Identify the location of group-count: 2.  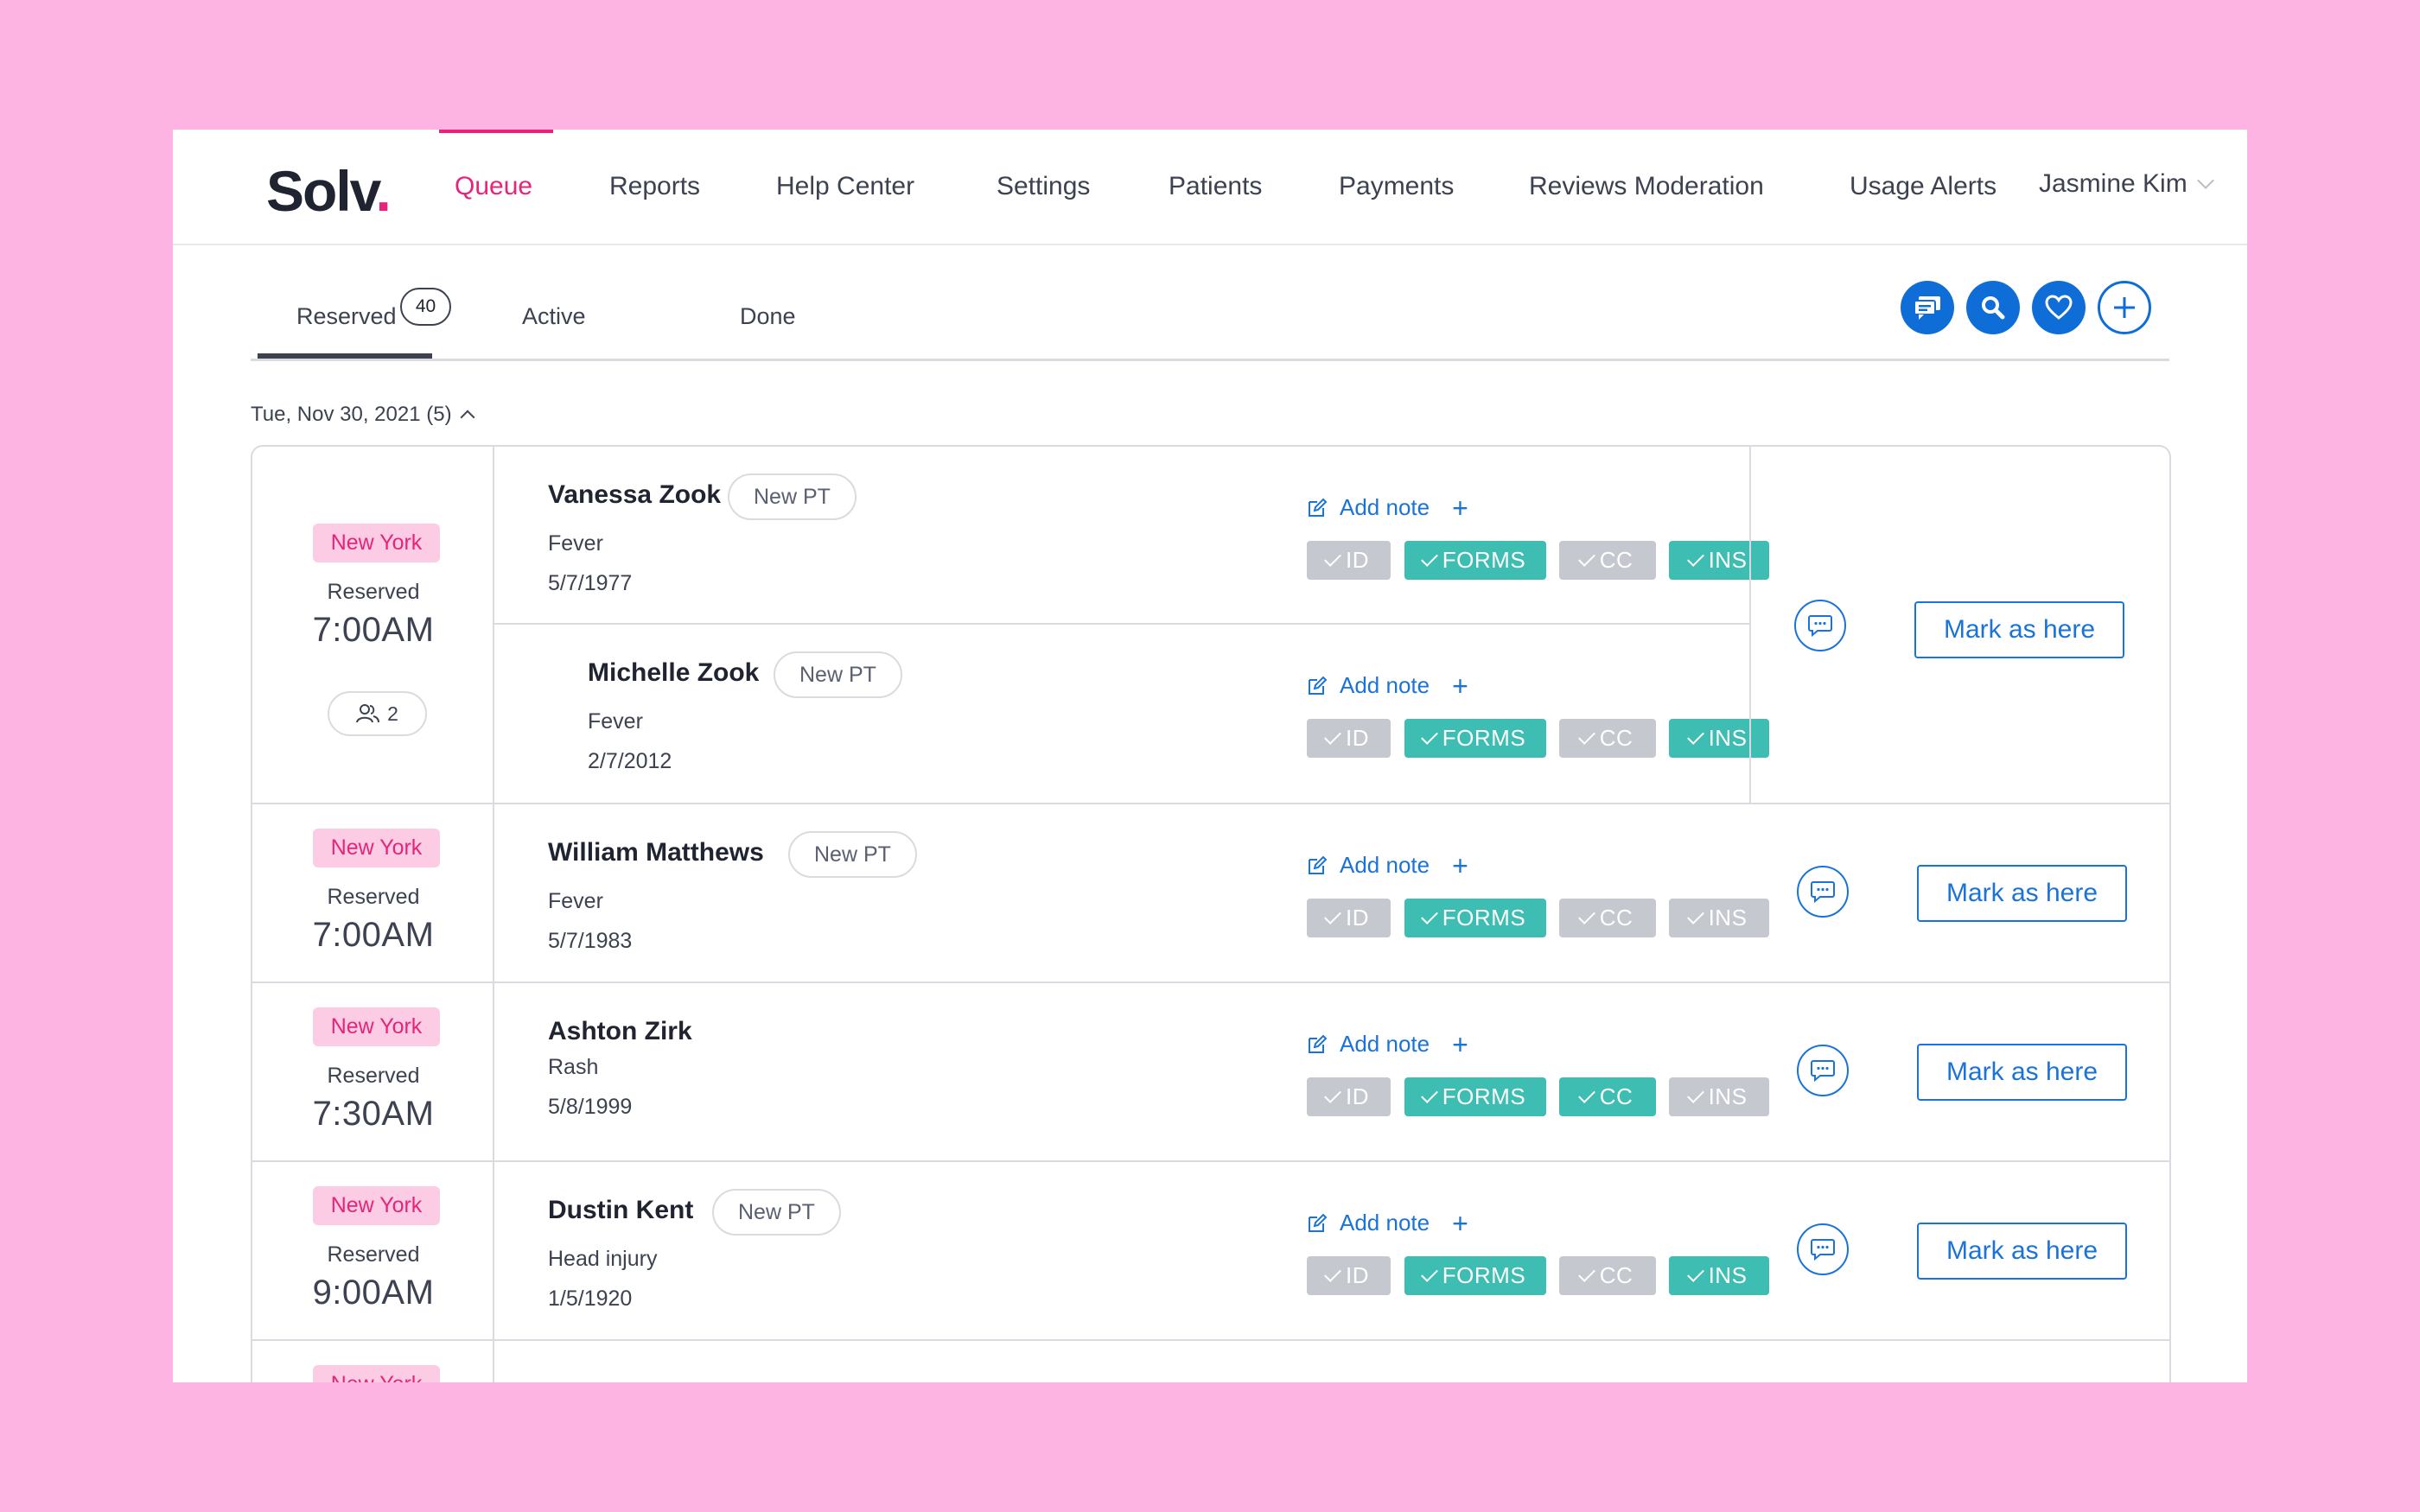
(392, 713).